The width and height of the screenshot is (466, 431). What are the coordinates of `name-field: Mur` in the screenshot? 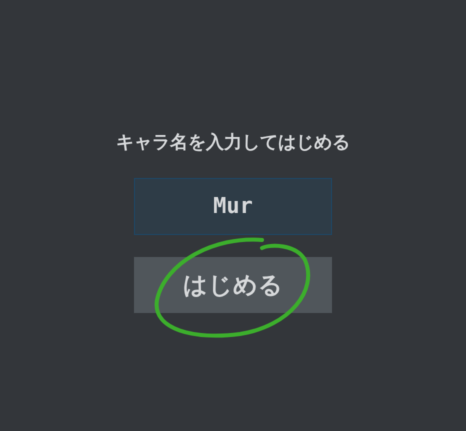 It's located at (233, 206).